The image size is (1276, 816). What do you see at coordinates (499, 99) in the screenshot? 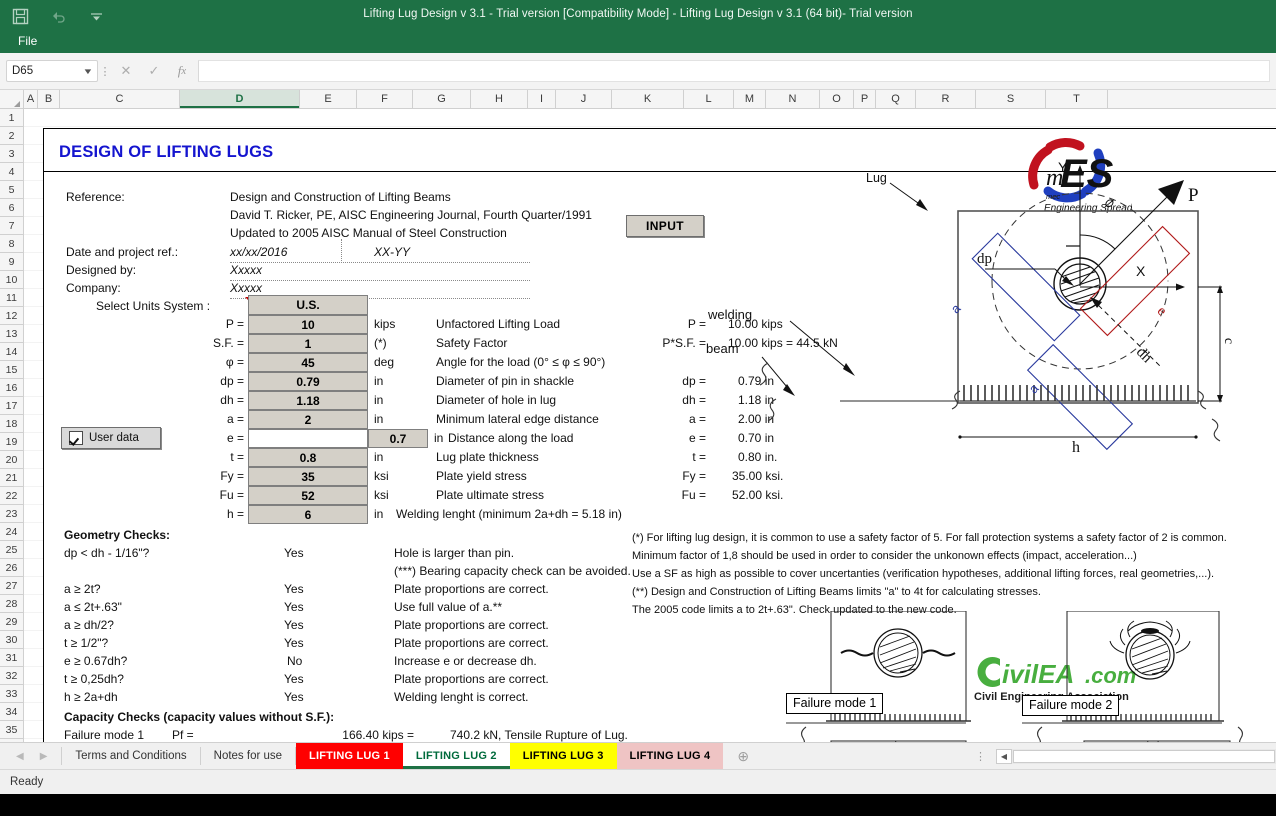
I see `column-header-h: H` at bounding box center [499, 99].